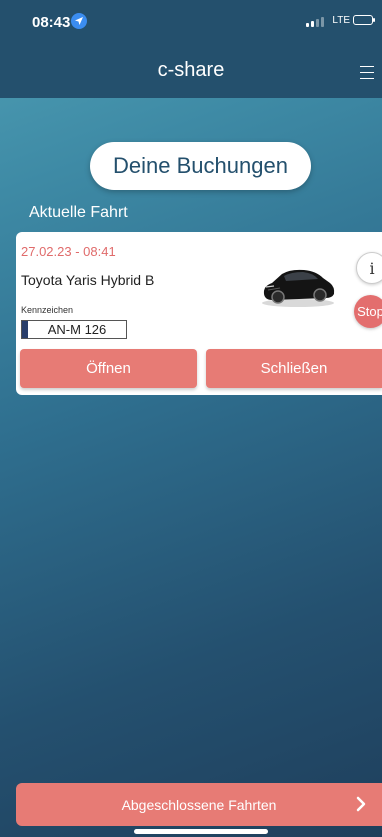  Describe the element at coordinates (88, 280) in the screenshot. I see `car-name: Toyota Yaris Hybrid B` at that location.